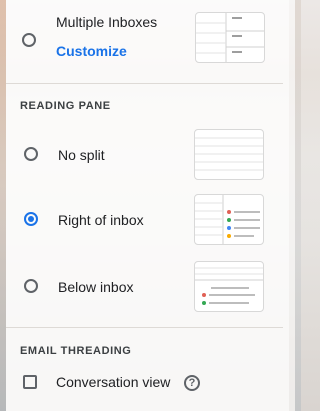 The image size is (320, 411). What do you see at coordinates (31, 286) in the screenshot?
I see `radio-below-inbox` at bounding box center [31, 286].